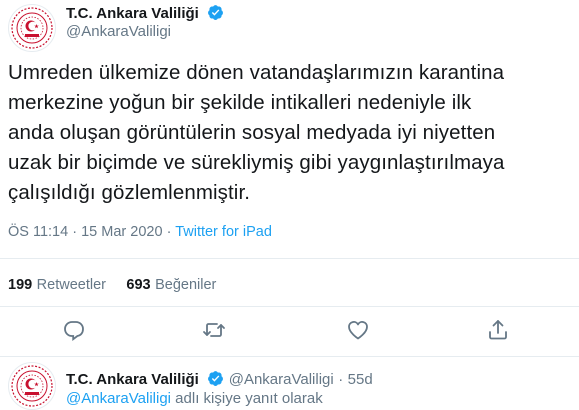 Image resolution: width=579 pixels, height=410 pixels. What do you see at coordinates (20, 285) in the screenshot?
I see `retweet-count: 199` at bounding box center [20, 285].